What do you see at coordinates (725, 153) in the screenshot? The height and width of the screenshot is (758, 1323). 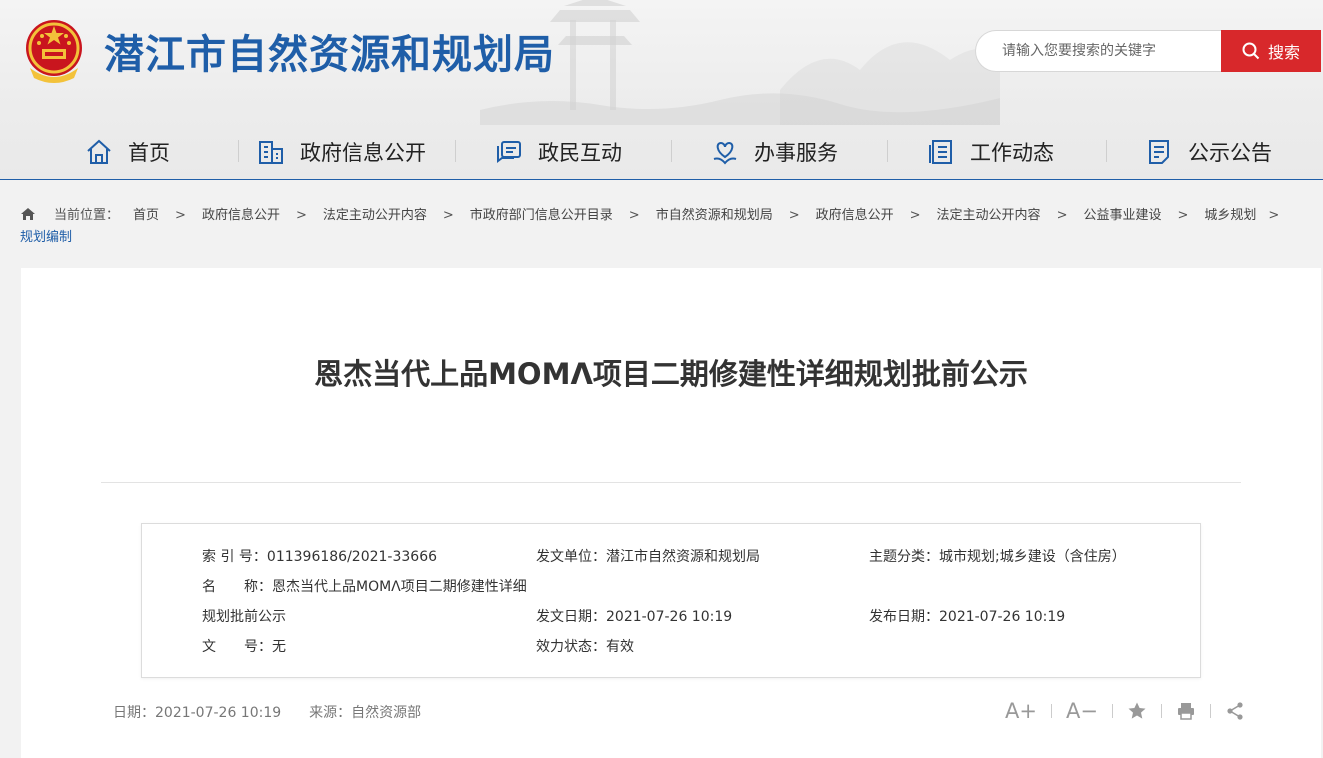 I see `heart-hand-icon` at bounding box center [725, 153].